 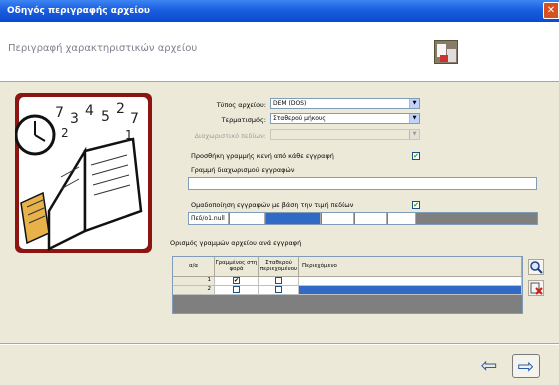 I want to click on row-direction-checkbox, so click(x=236, y=289).